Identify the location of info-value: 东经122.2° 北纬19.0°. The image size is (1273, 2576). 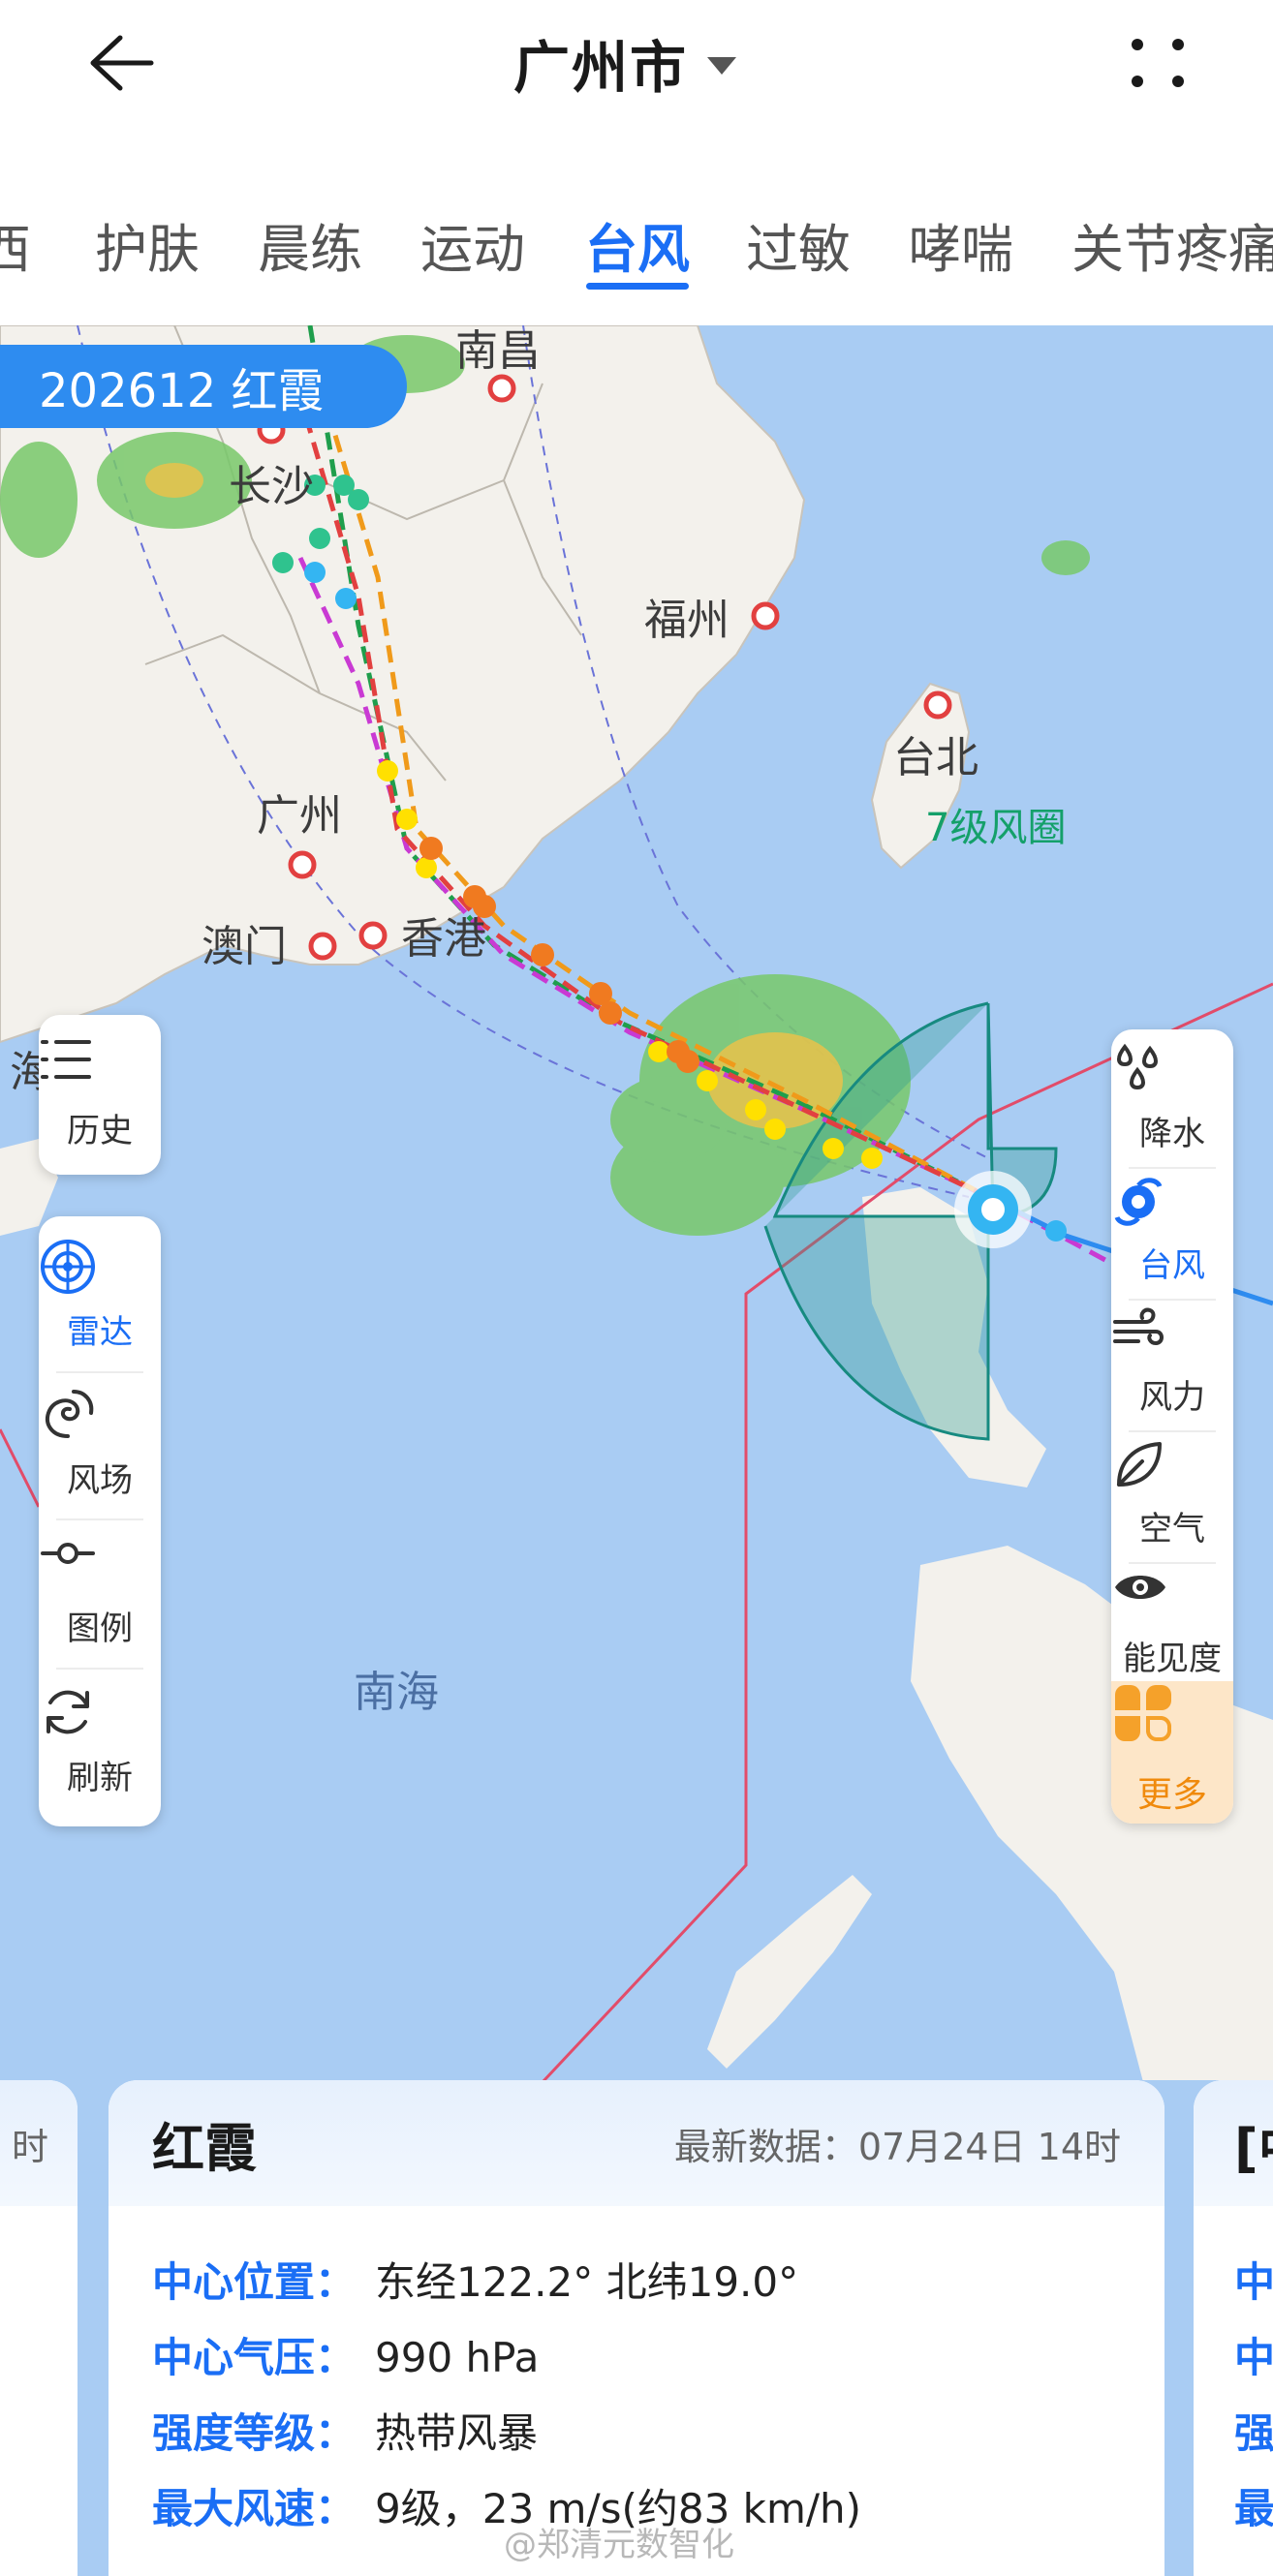
(587, 2282).